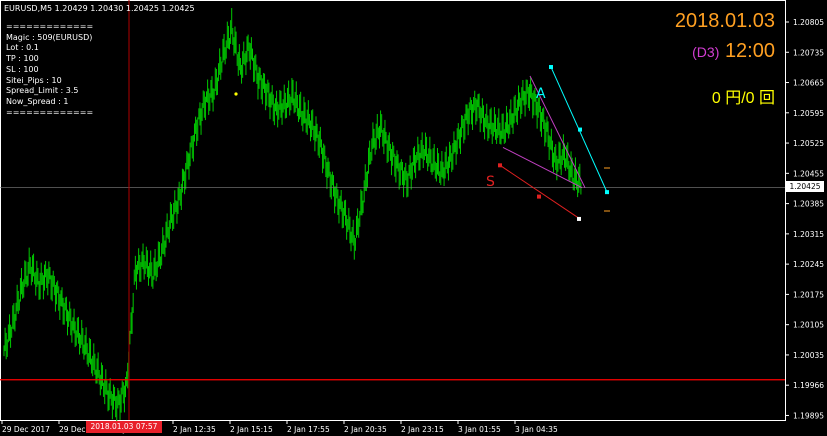 The image size is (827, 436). Describe the element at coordinates (808, 415) in the screenshot. I see `y-tick-label: 1.19895` at that location.